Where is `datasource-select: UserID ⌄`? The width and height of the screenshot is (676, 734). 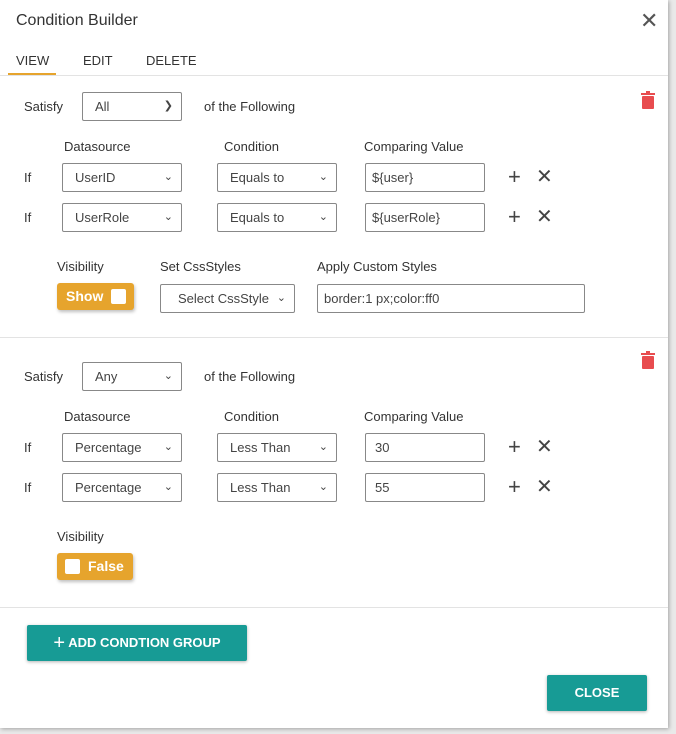 datasource-select: UserID ⌄ is located at coordinates (122, 177).